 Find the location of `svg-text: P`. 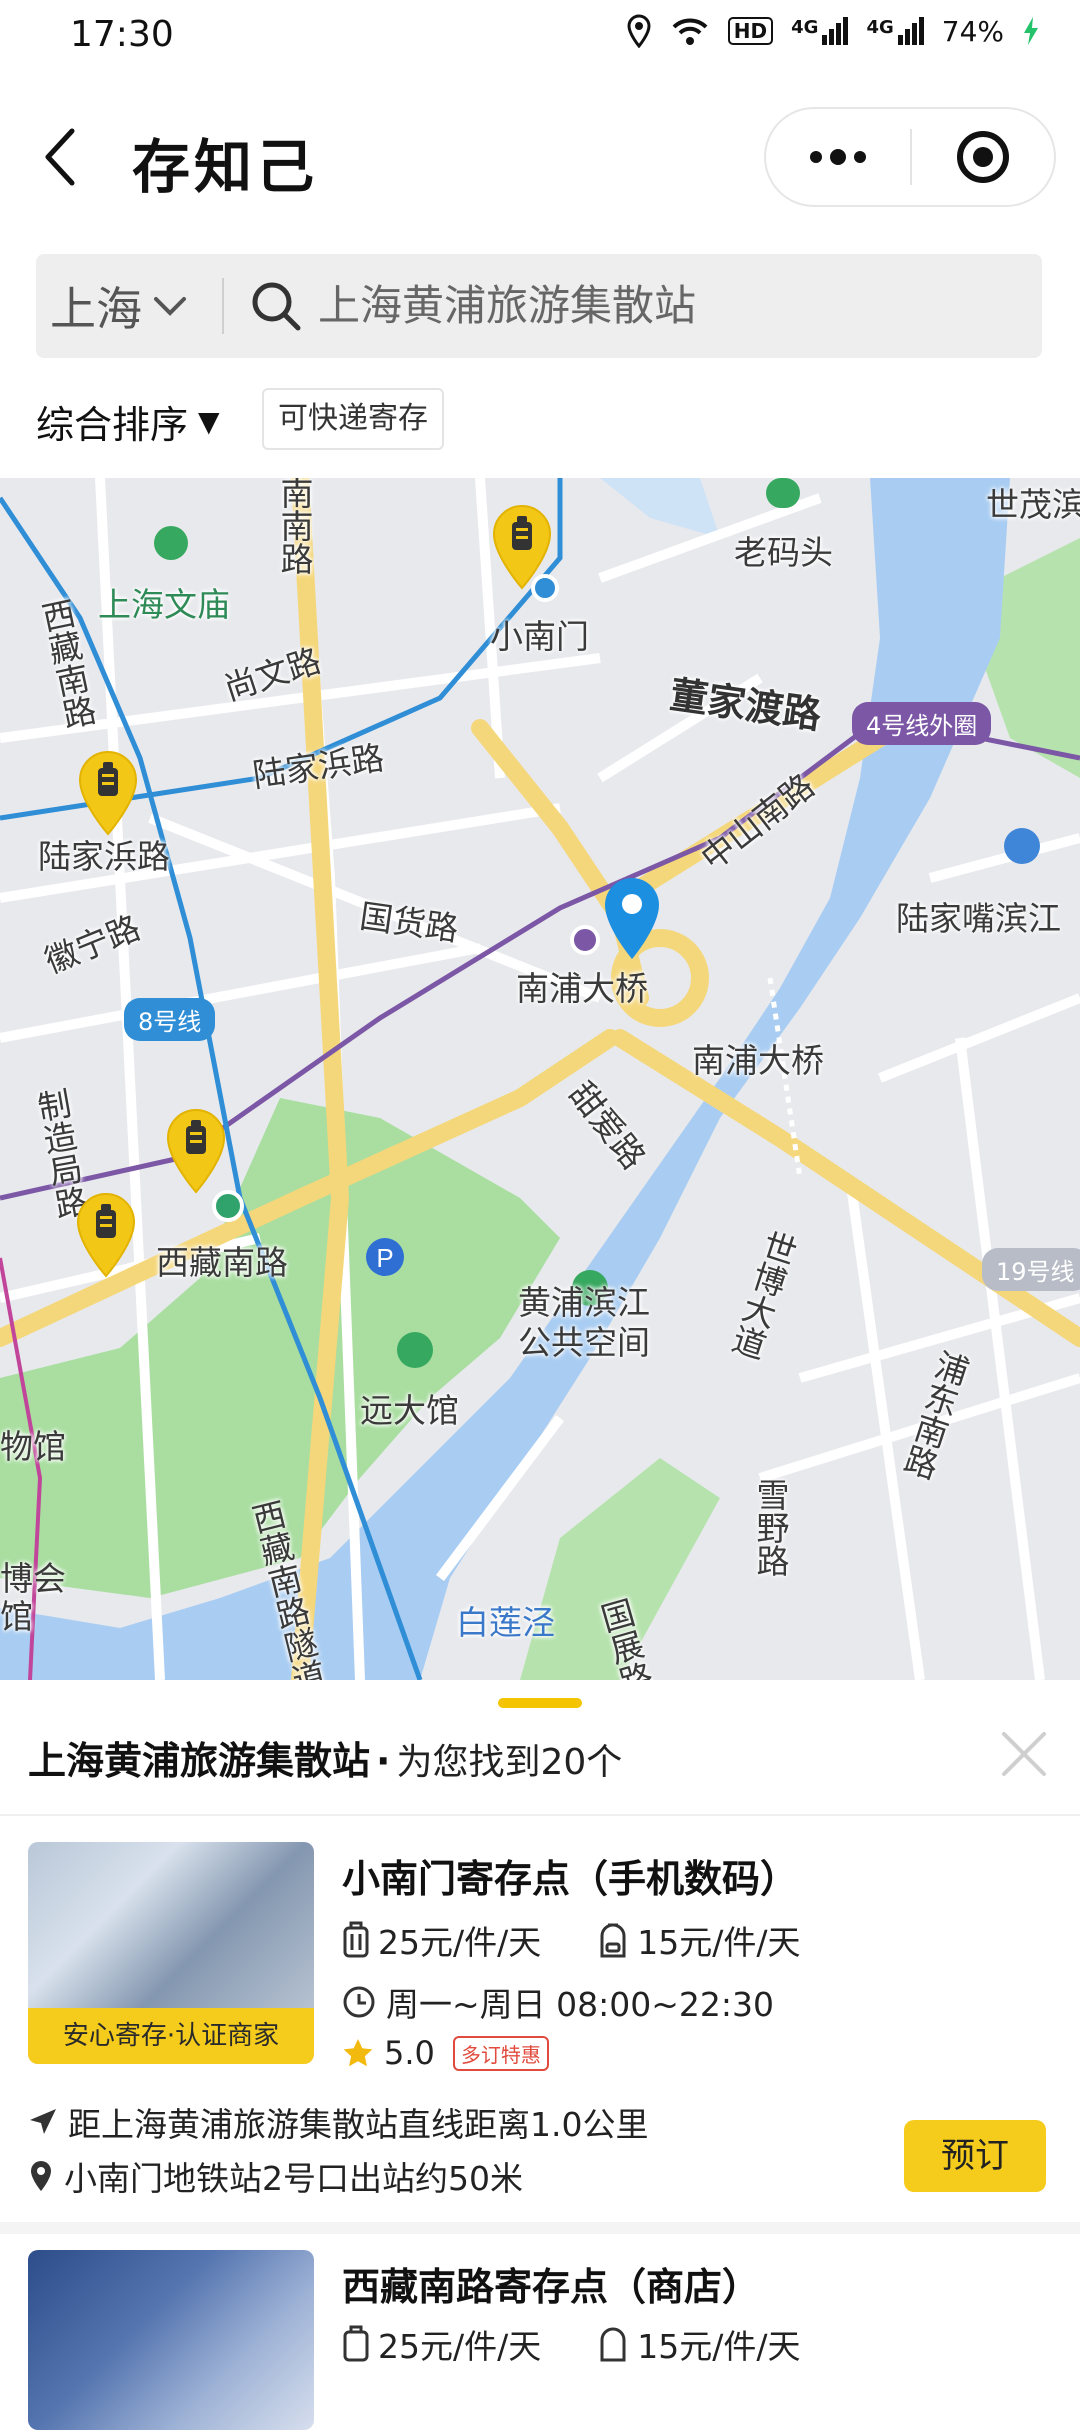

svg-text: P is located at coordinates (384, 1258).